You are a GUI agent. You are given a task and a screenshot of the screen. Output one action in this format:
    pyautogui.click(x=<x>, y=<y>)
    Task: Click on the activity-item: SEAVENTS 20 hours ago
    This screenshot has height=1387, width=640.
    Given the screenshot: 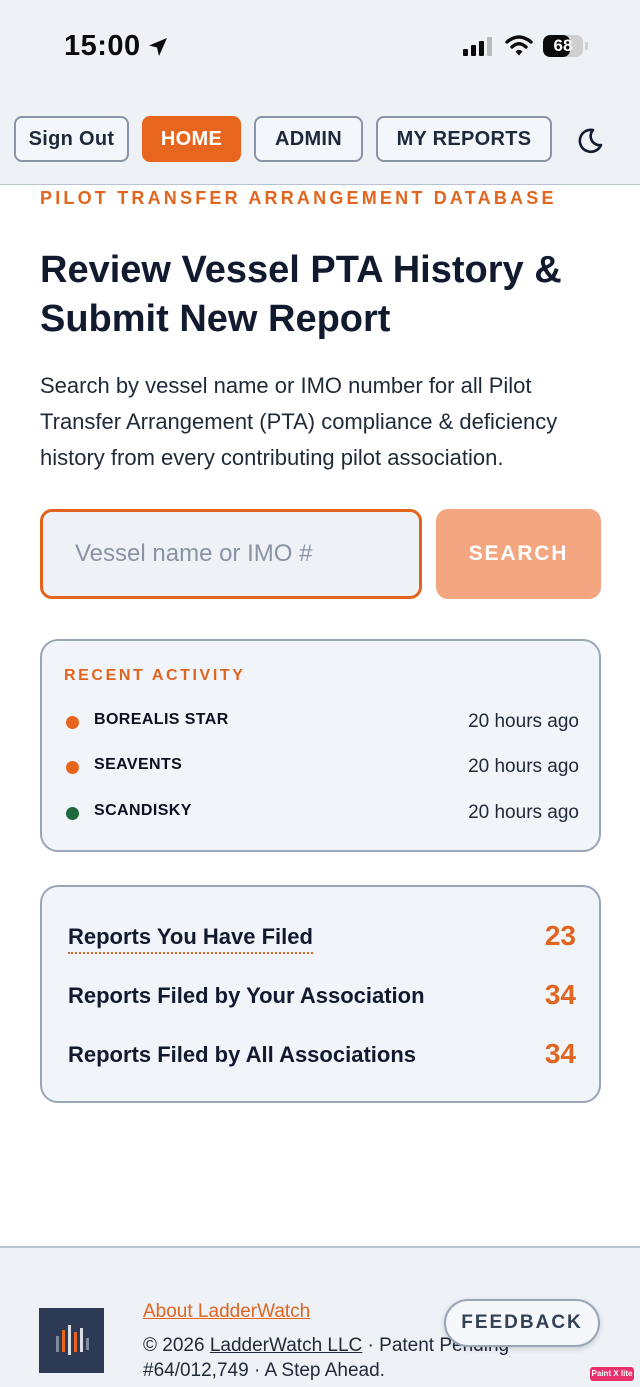 What is the action you would take?
    pyautogui.click(x=321, y=768)
    